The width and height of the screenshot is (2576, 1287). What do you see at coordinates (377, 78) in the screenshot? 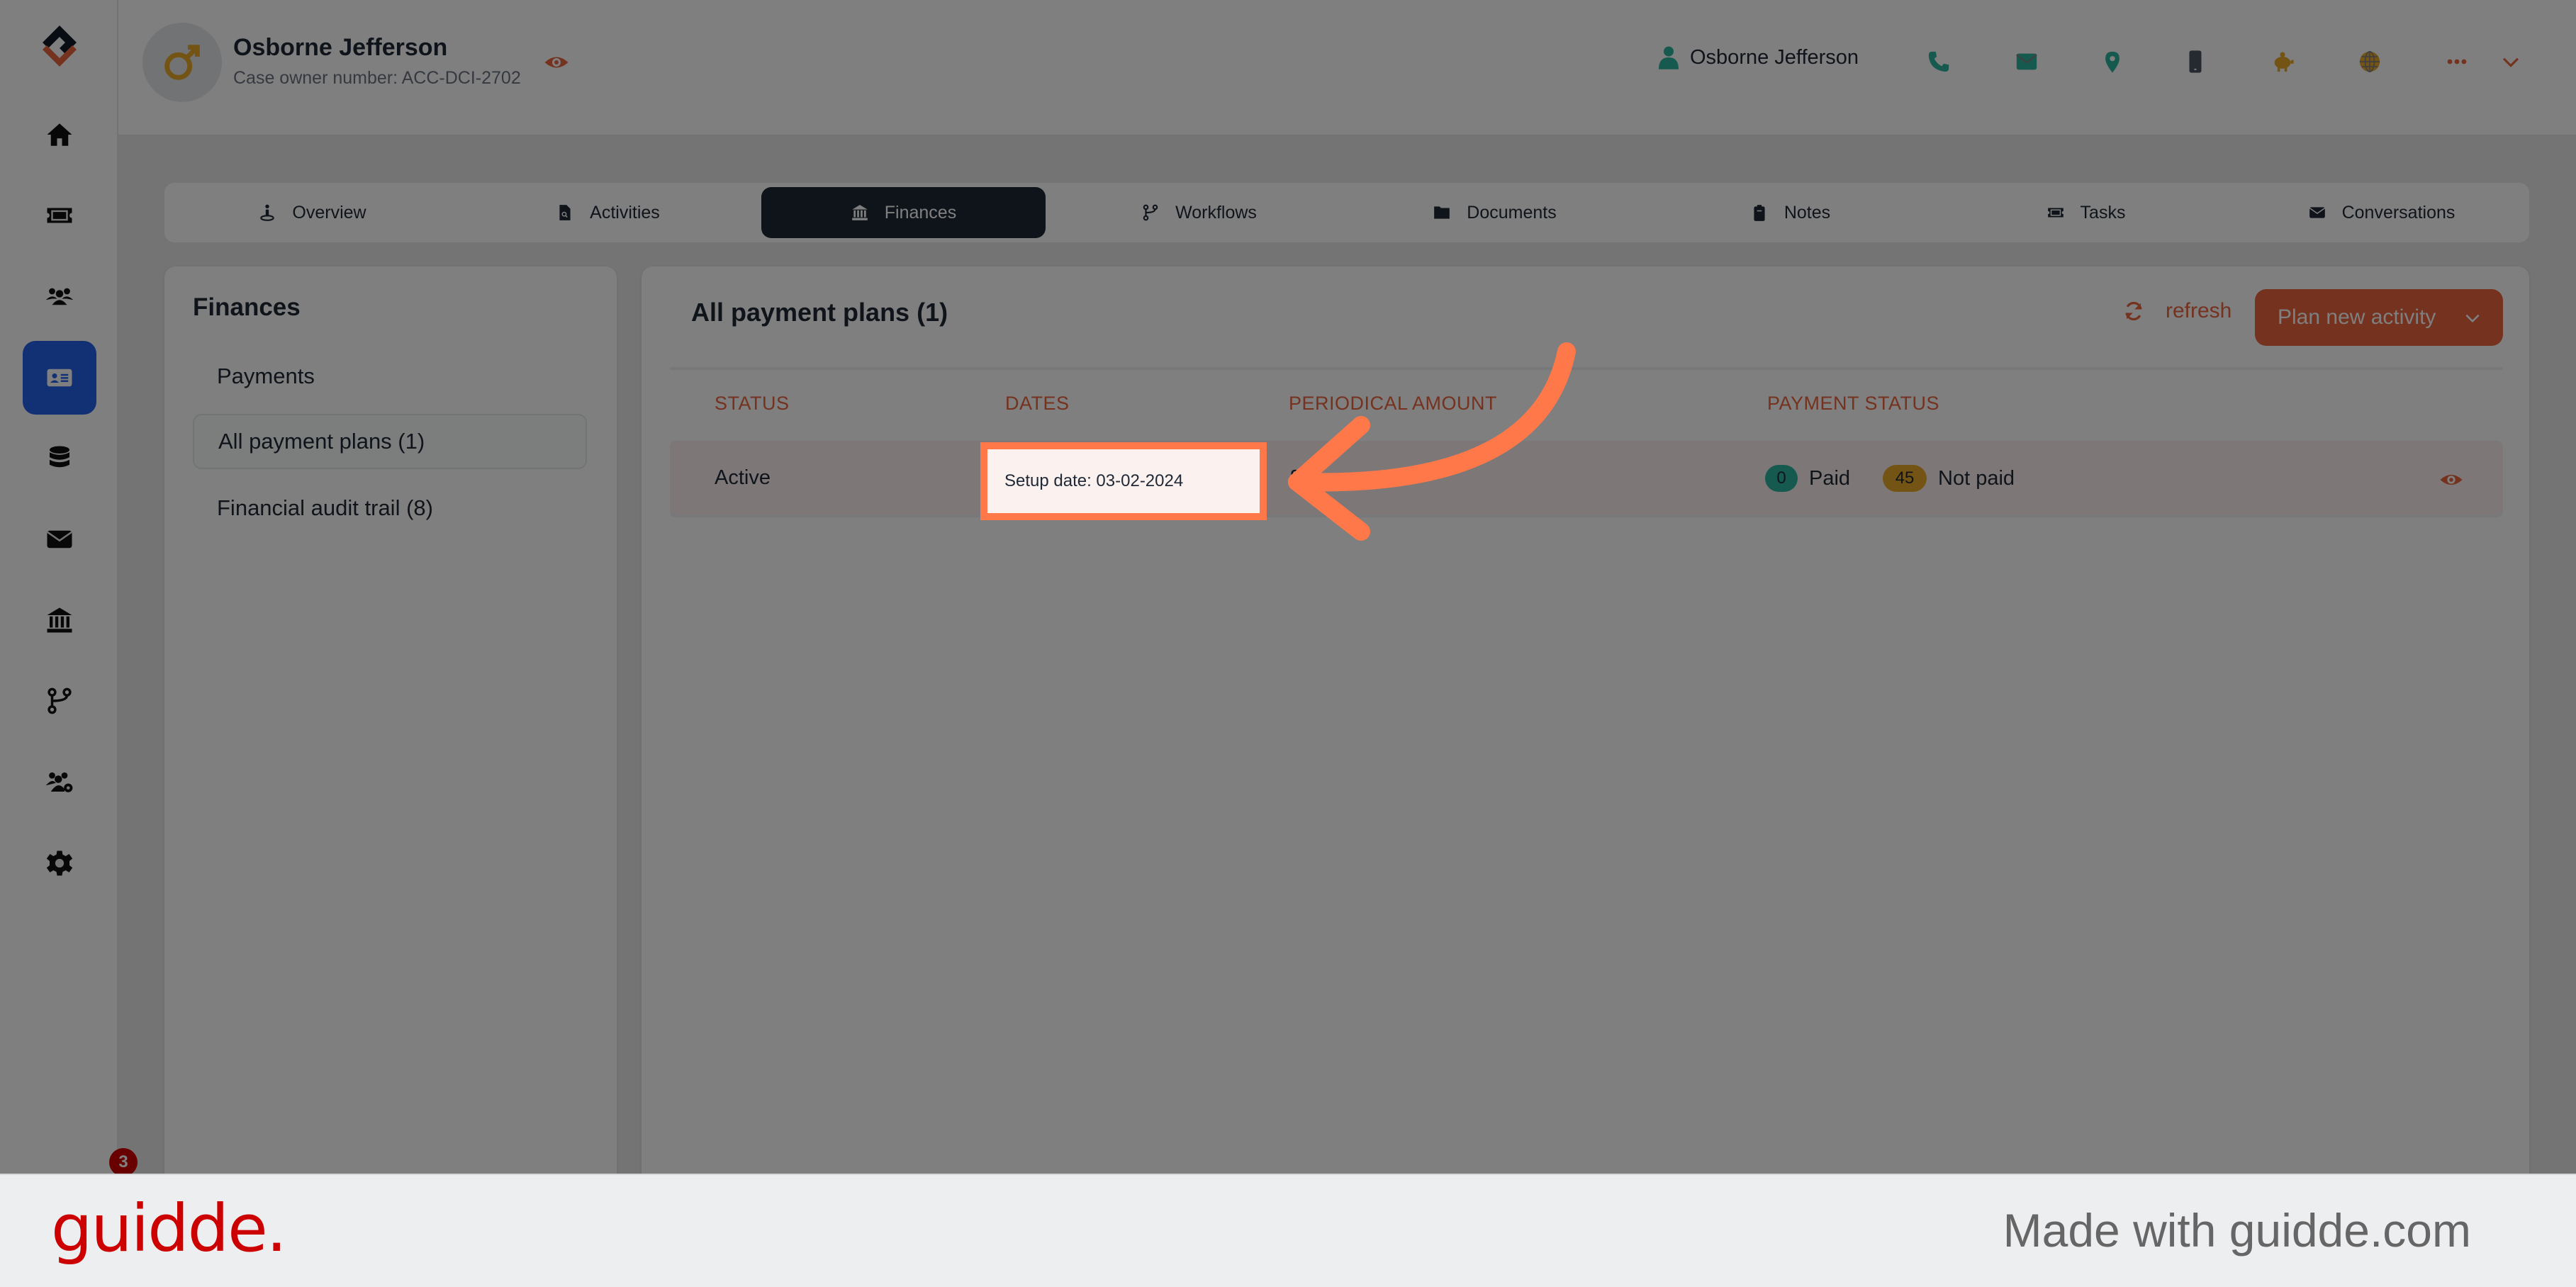
I see `case-owner-number: Case owner number: ACC-DCI-2702` at bounding box center [377, 78].